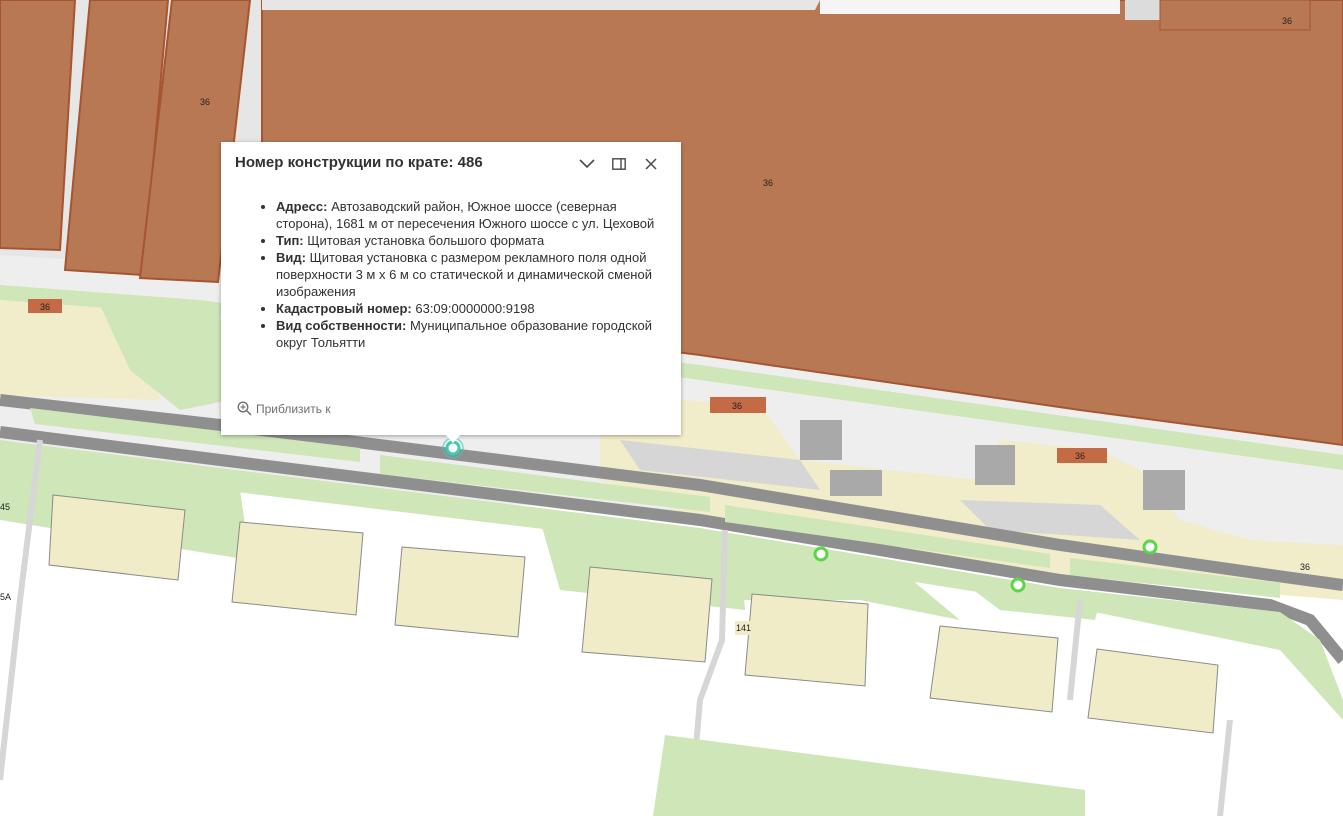 This screenshot has width=1343, height=816. I want to click on collapse-button, so click(587, 164).